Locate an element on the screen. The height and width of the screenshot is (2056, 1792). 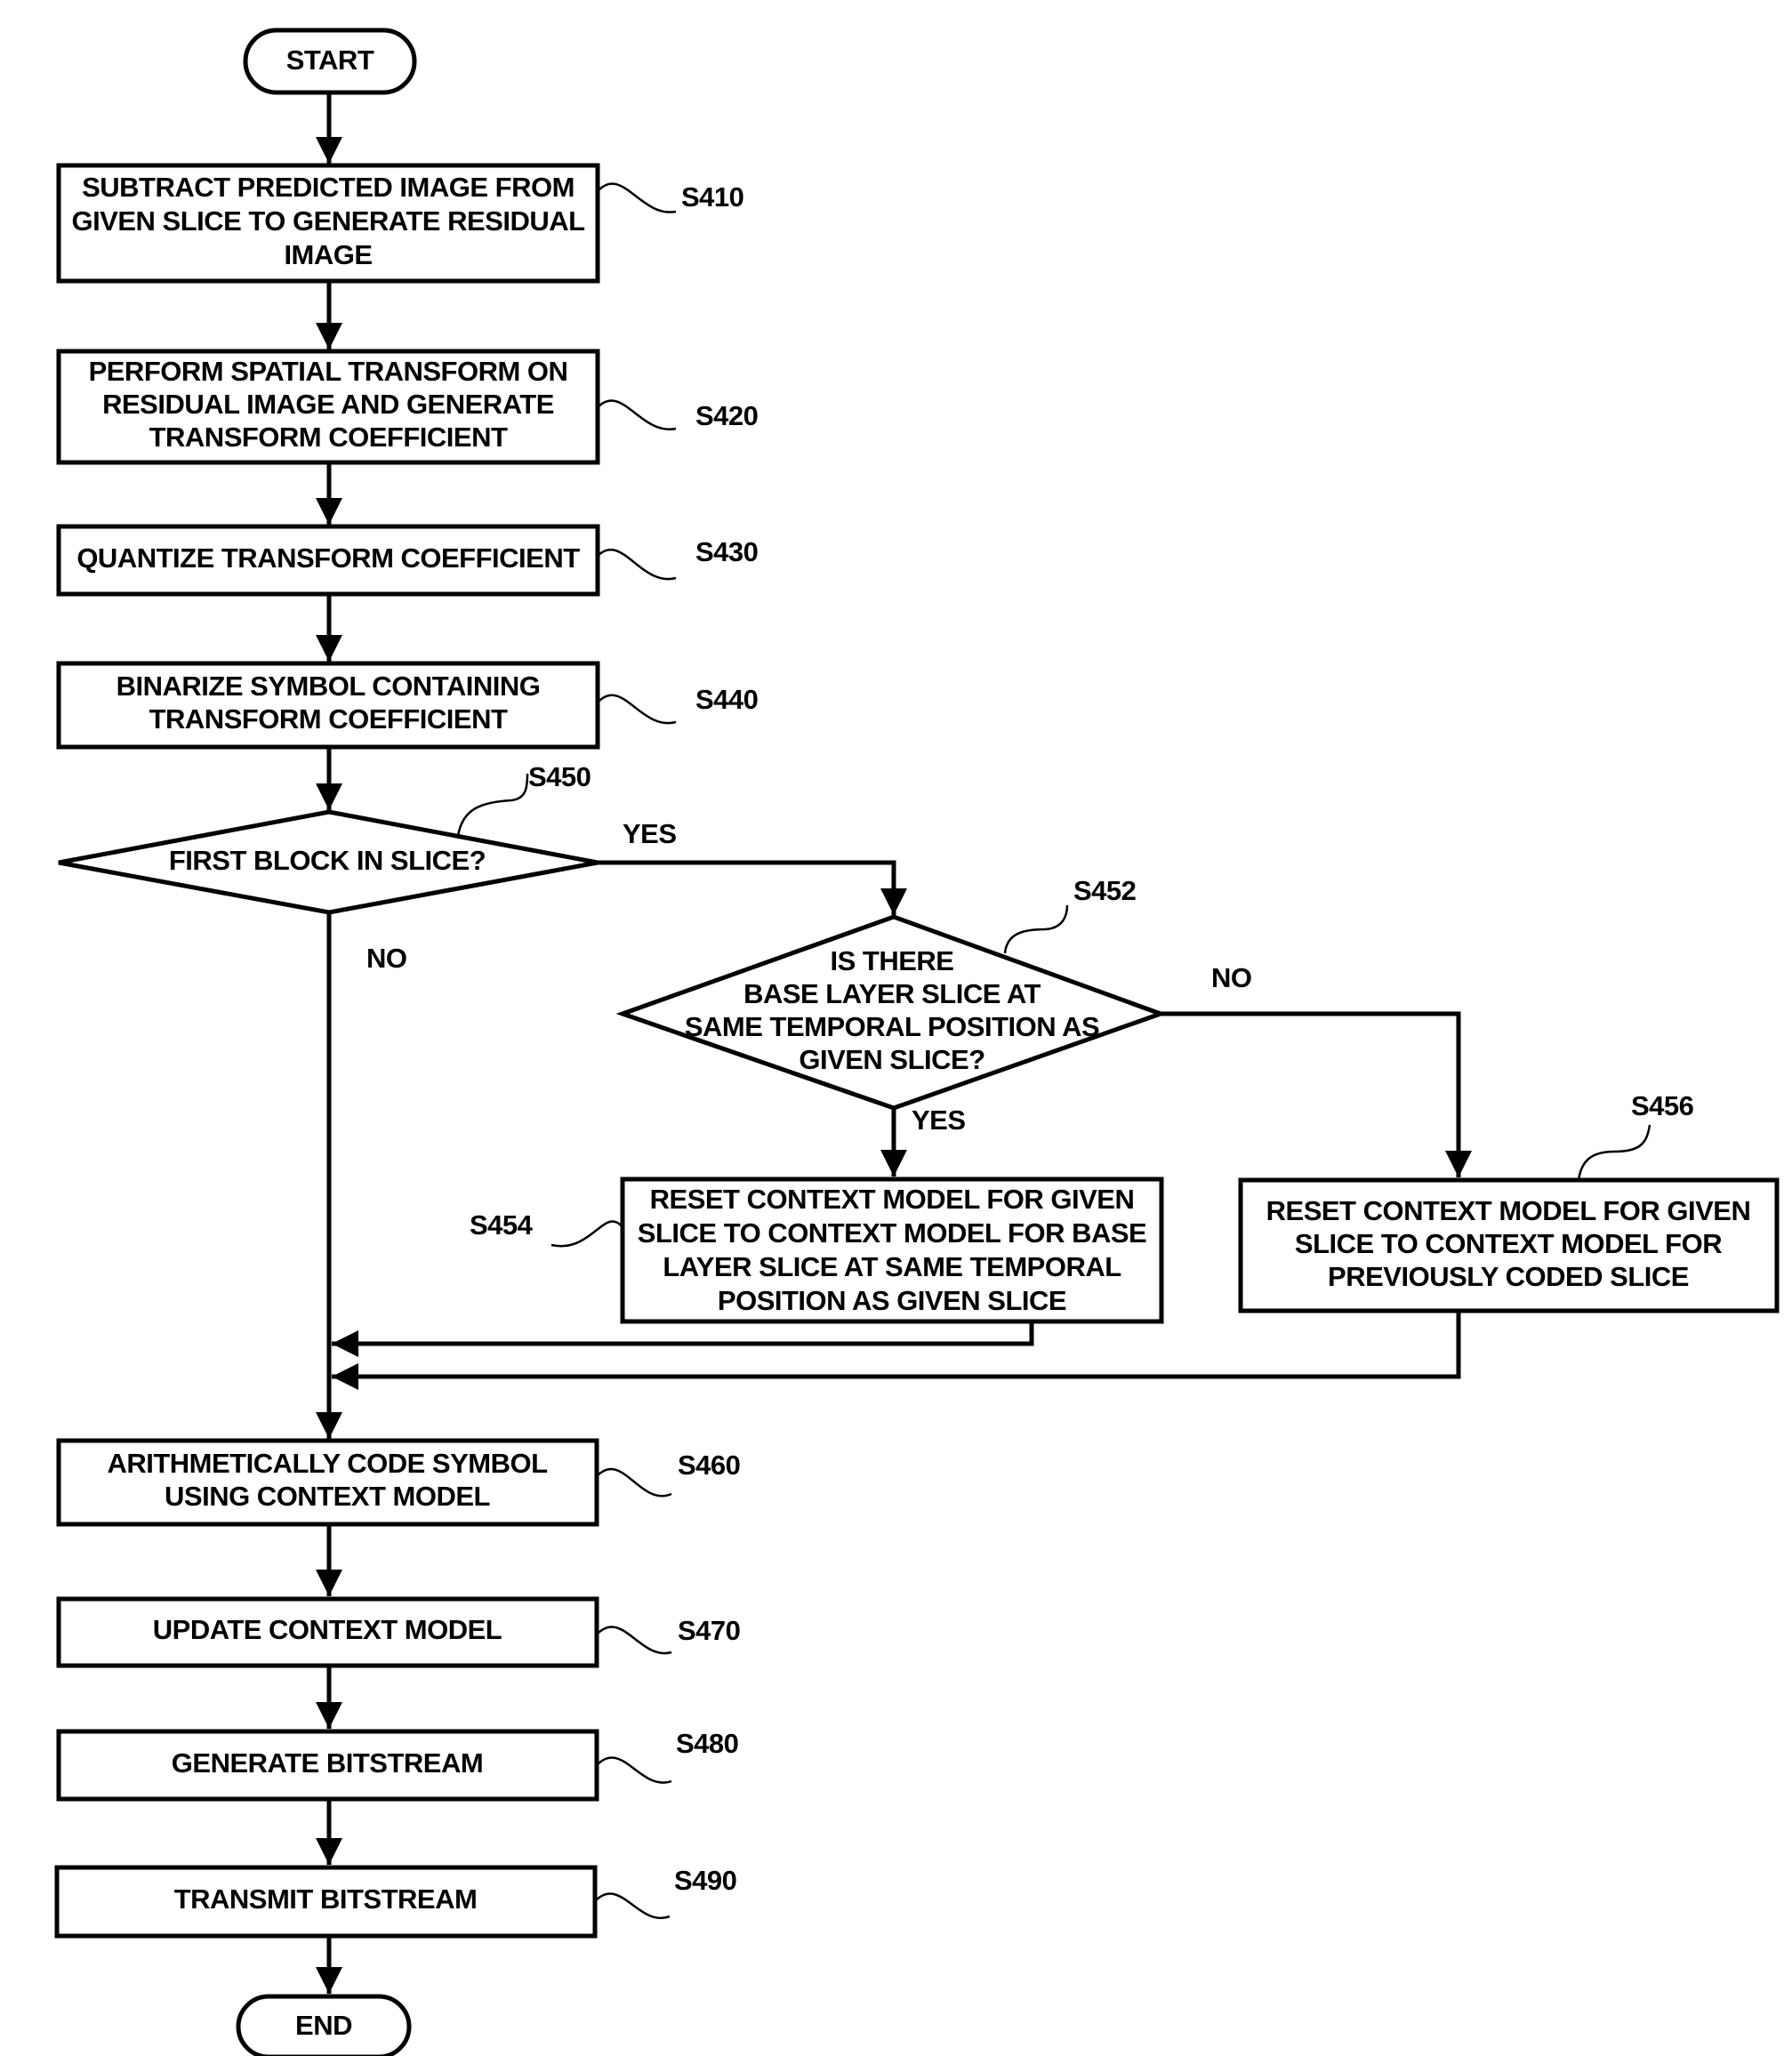
s454-line-2: SLICE TO CONTEXT MODEL FOR BASE is located at coordinates (892, 1233).